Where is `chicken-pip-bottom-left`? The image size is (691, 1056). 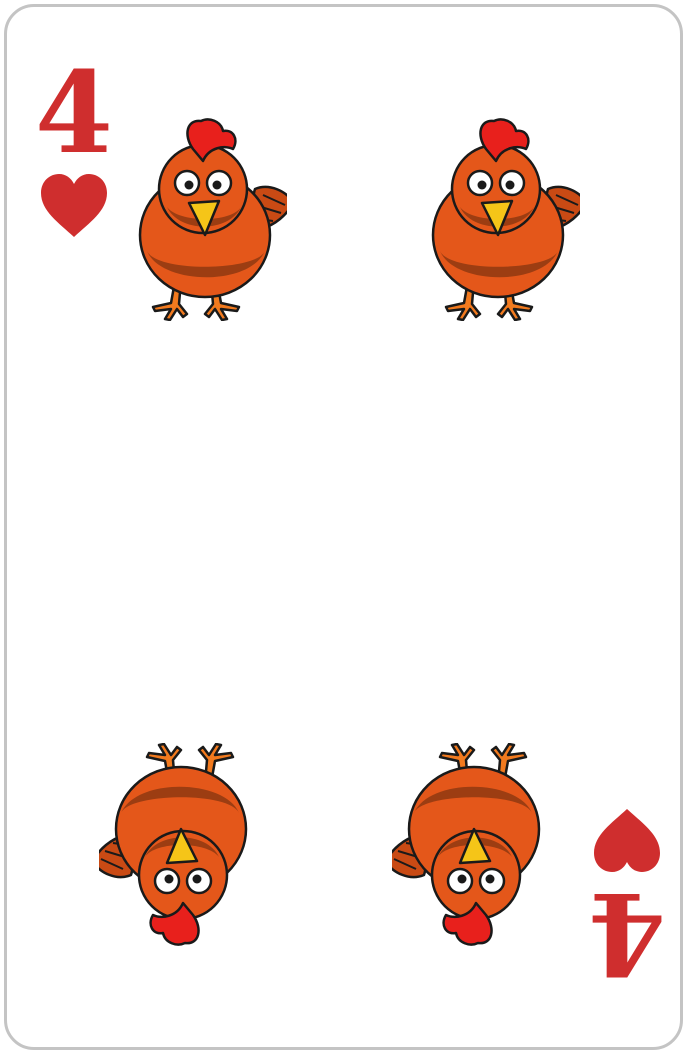
chicken-pip-bottom-left is located at coordinates (184, 848).